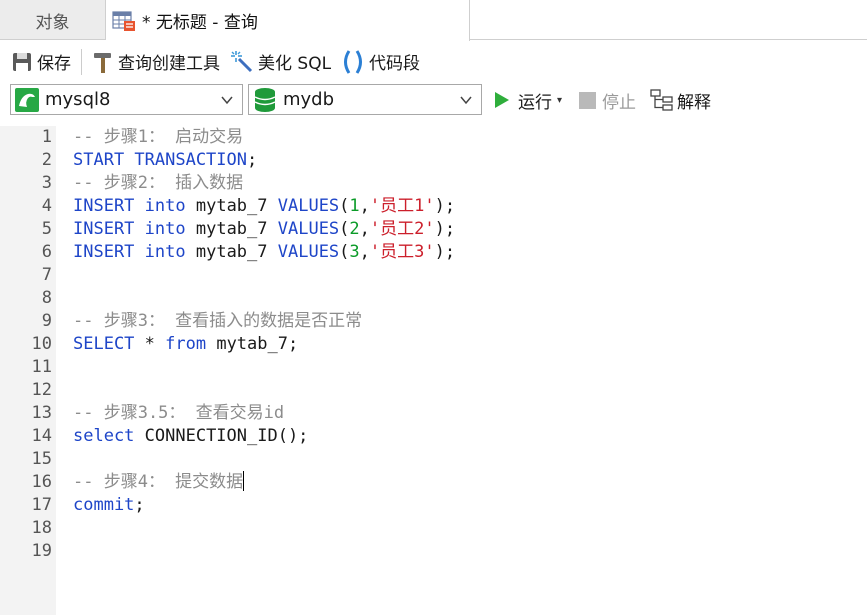  Describe the element at coordinates (433, 61) in the screenshot. I see `main-toolbar: 保存 查询创建工具 美化 SQL 代码段` at that location.